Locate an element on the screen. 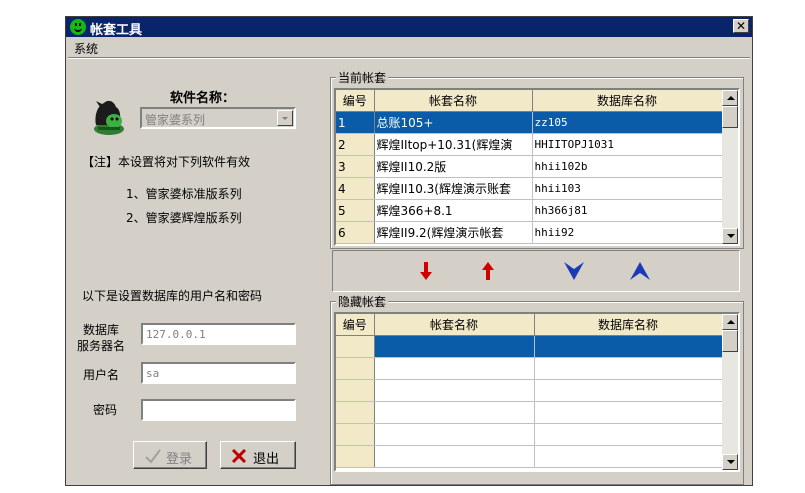 This screenshot has width=805, height=493. table-row: 5 辉煌366+8.1 hh366j81 is located at coordinates (529, 210).